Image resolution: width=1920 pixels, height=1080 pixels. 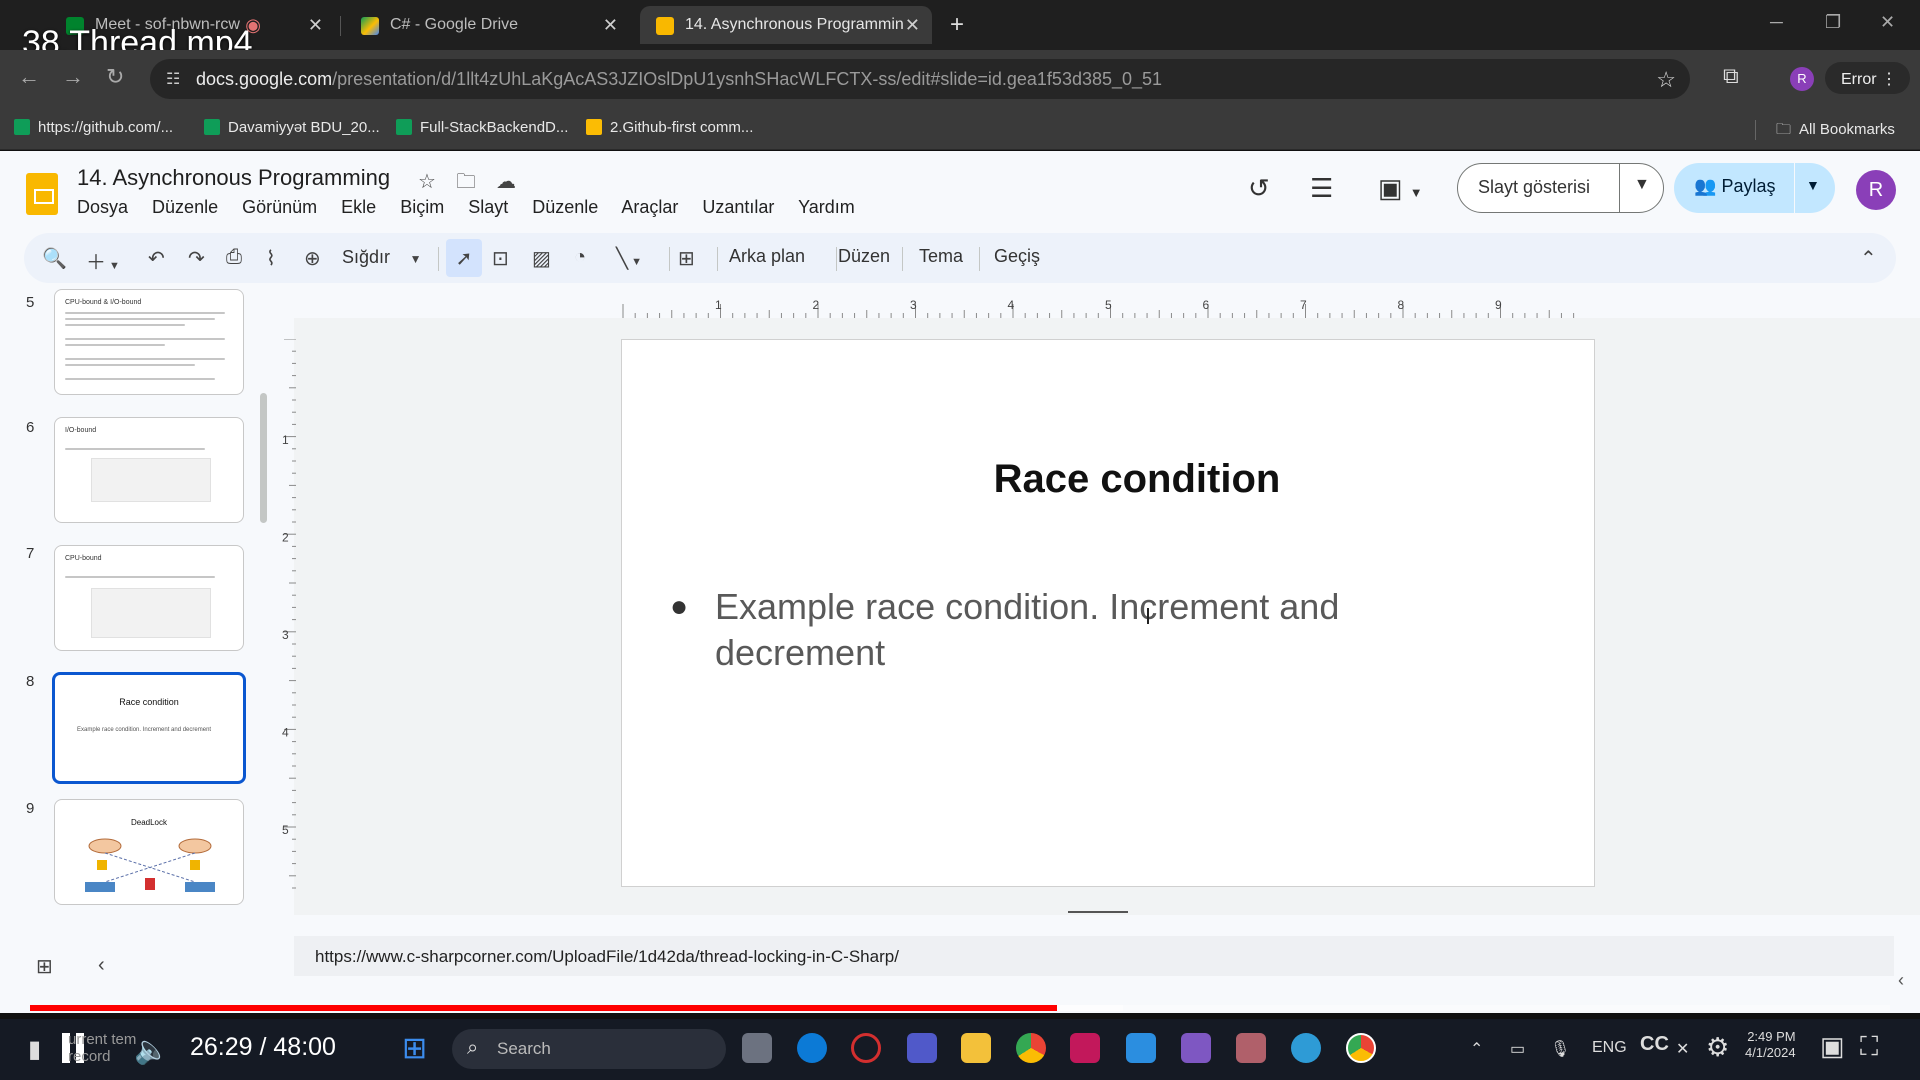 What do you see at coordinates (1833, 22) in the screenshot?
I see `restore-icon: ❐` at bounding box center [1833, 22].